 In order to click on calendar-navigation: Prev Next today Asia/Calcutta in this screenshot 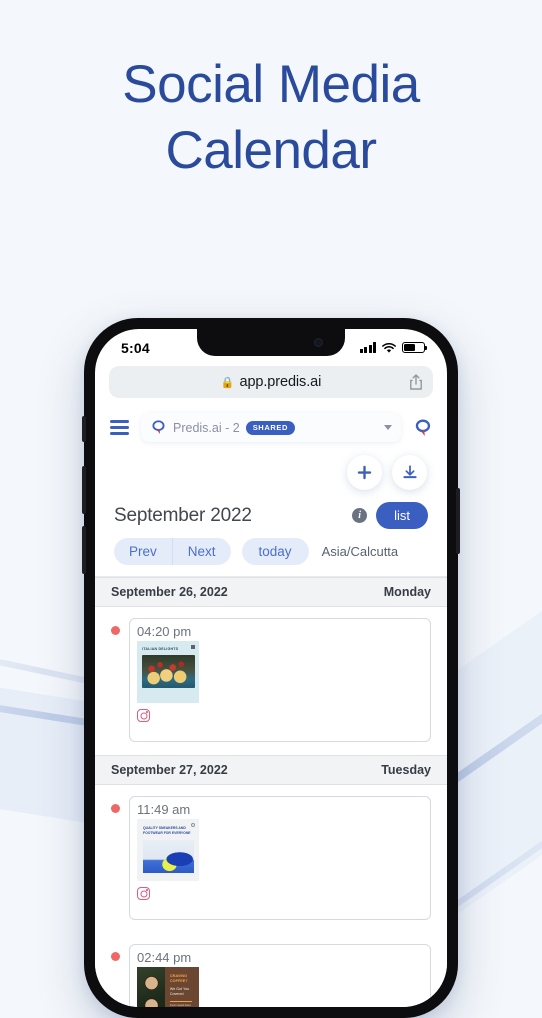, I will do `click(271, 552)`.